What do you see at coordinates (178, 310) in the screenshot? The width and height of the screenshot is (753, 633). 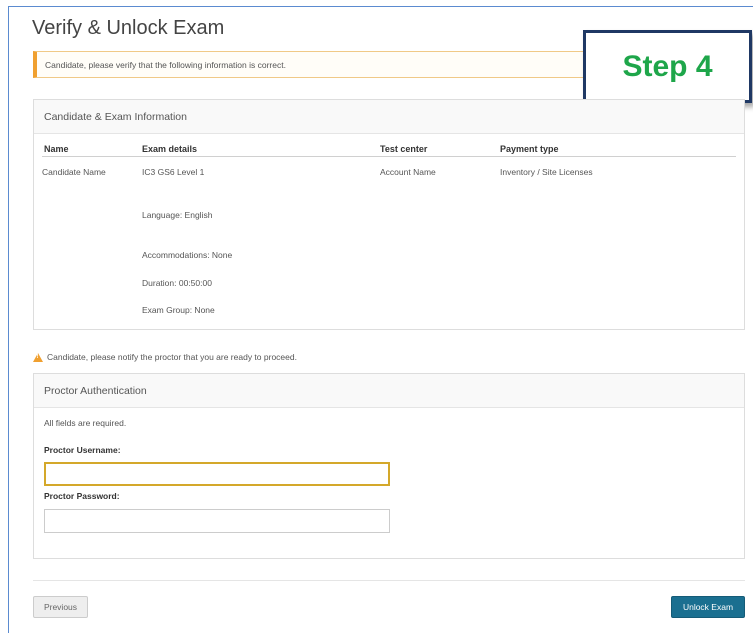 I see `exam-group: Exam Group: None` at bounding box center [178, 310].